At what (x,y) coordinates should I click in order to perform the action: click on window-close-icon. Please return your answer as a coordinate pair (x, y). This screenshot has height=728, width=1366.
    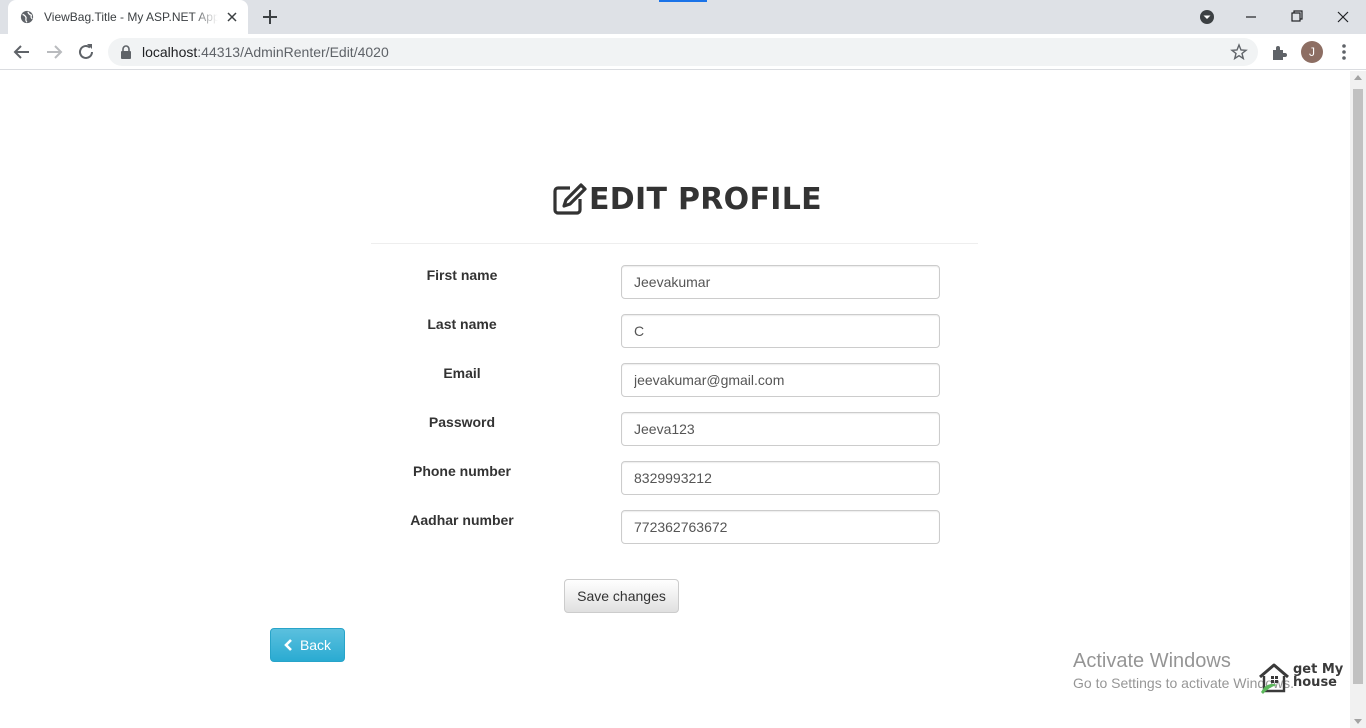
    Looking at the image, I should click on (1343, 17).